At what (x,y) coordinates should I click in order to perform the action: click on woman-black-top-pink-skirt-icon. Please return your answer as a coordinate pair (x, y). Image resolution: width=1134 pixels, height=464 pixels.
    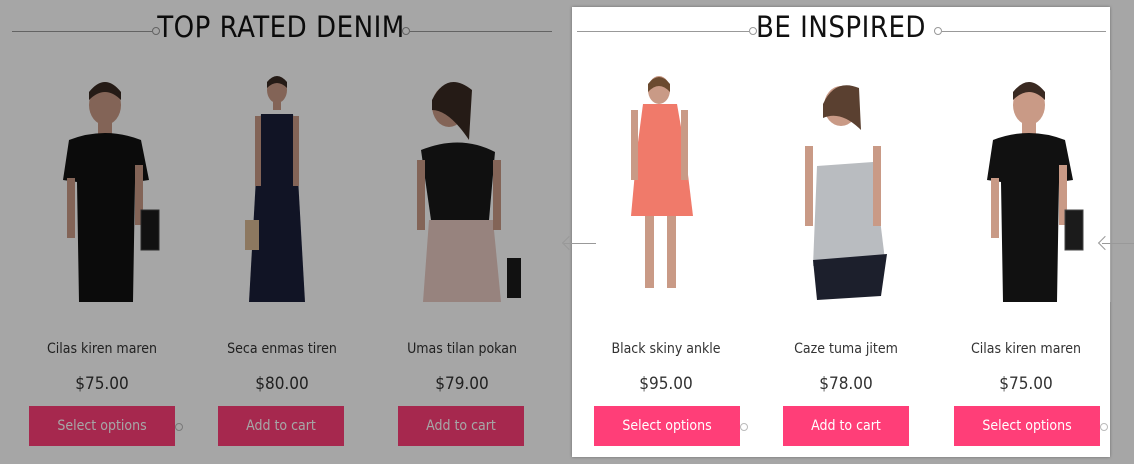
    Looking at the image, I should click on (469, 192).